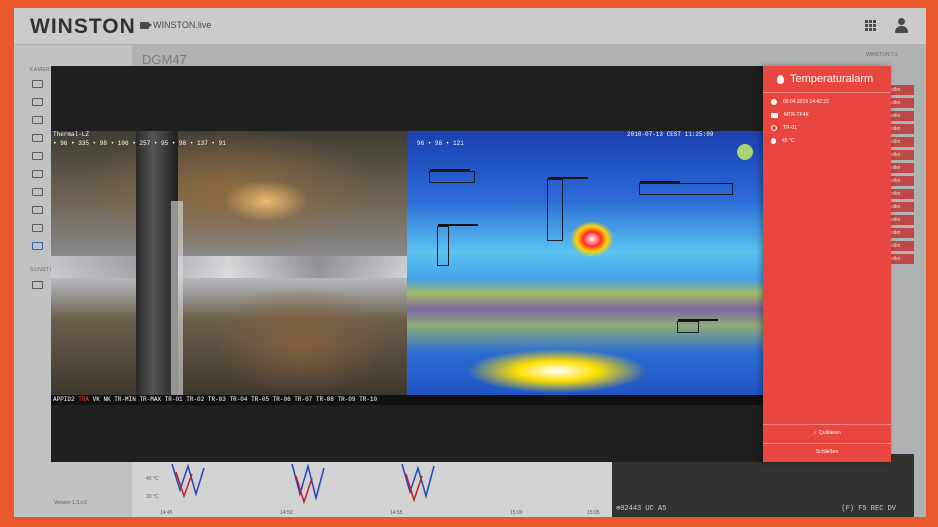 This screenshot has width=938, height=527. I want to click on alarm-zone-row: TR-01, so click(784, 128).